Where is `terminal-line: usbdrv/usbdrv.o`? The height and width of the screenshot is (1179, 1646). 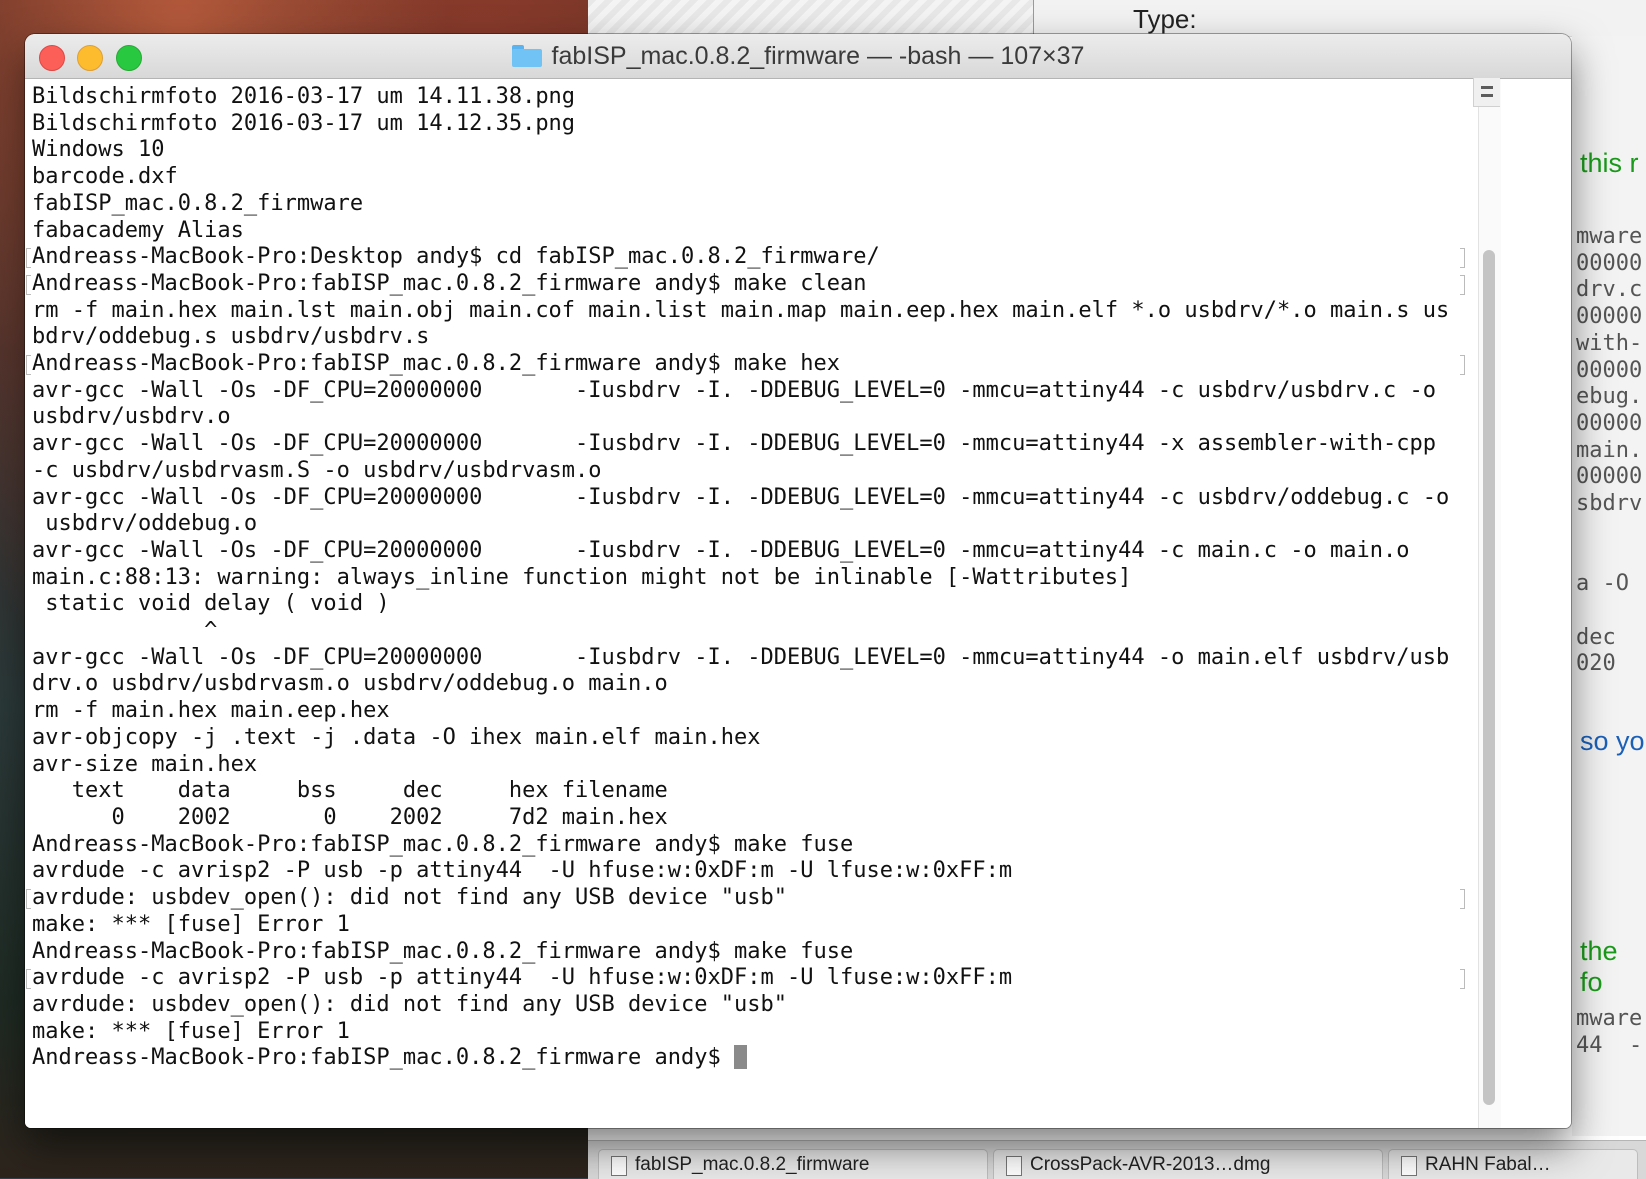 terminal-line: usbdrv/usbdrv.o is located at coordinates (131, 417).